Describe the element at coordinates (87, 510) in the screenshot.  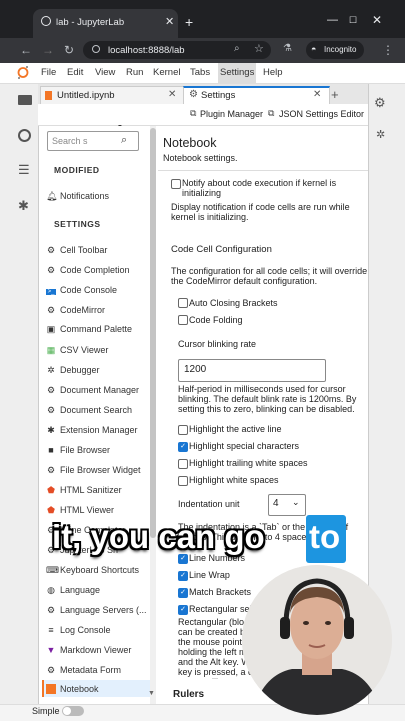
I see `plugin-label: HTML Viewer` at that location.